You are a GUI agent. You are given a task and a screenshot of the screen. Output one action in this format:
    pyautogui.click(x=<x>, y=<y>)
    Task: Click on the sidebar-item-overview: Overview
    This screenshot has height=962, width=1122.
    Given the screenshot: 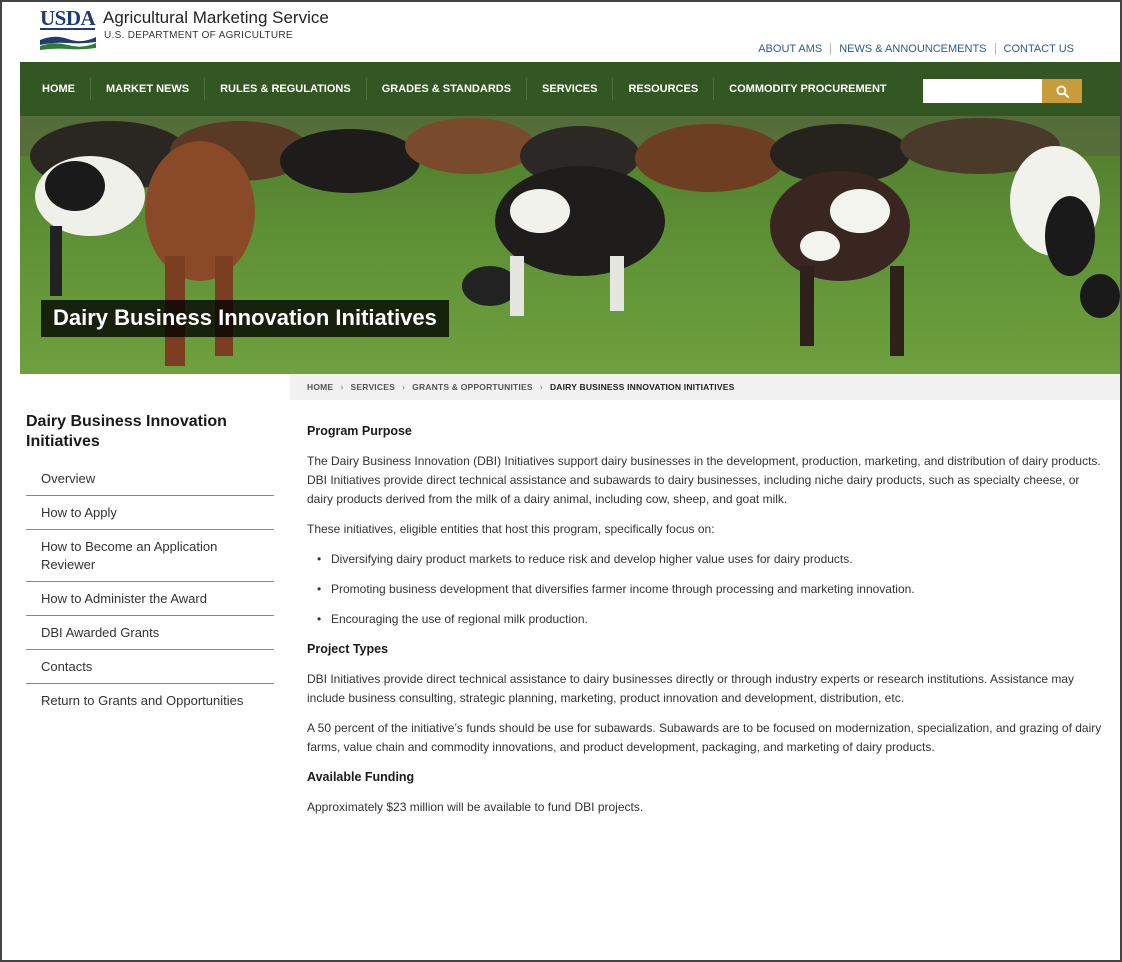 What is the action you would take?
    pyautogui.click(x=150, y=479)
    